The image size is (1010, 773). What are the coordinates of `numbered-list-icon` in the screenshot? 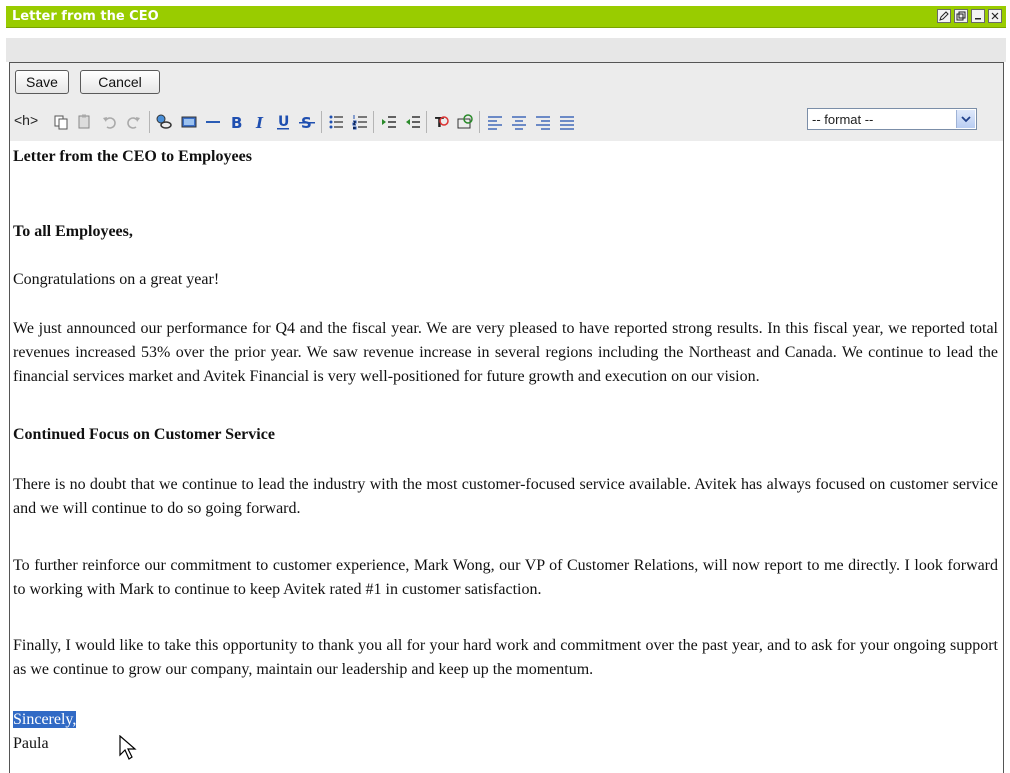 It's located at (360, 122).